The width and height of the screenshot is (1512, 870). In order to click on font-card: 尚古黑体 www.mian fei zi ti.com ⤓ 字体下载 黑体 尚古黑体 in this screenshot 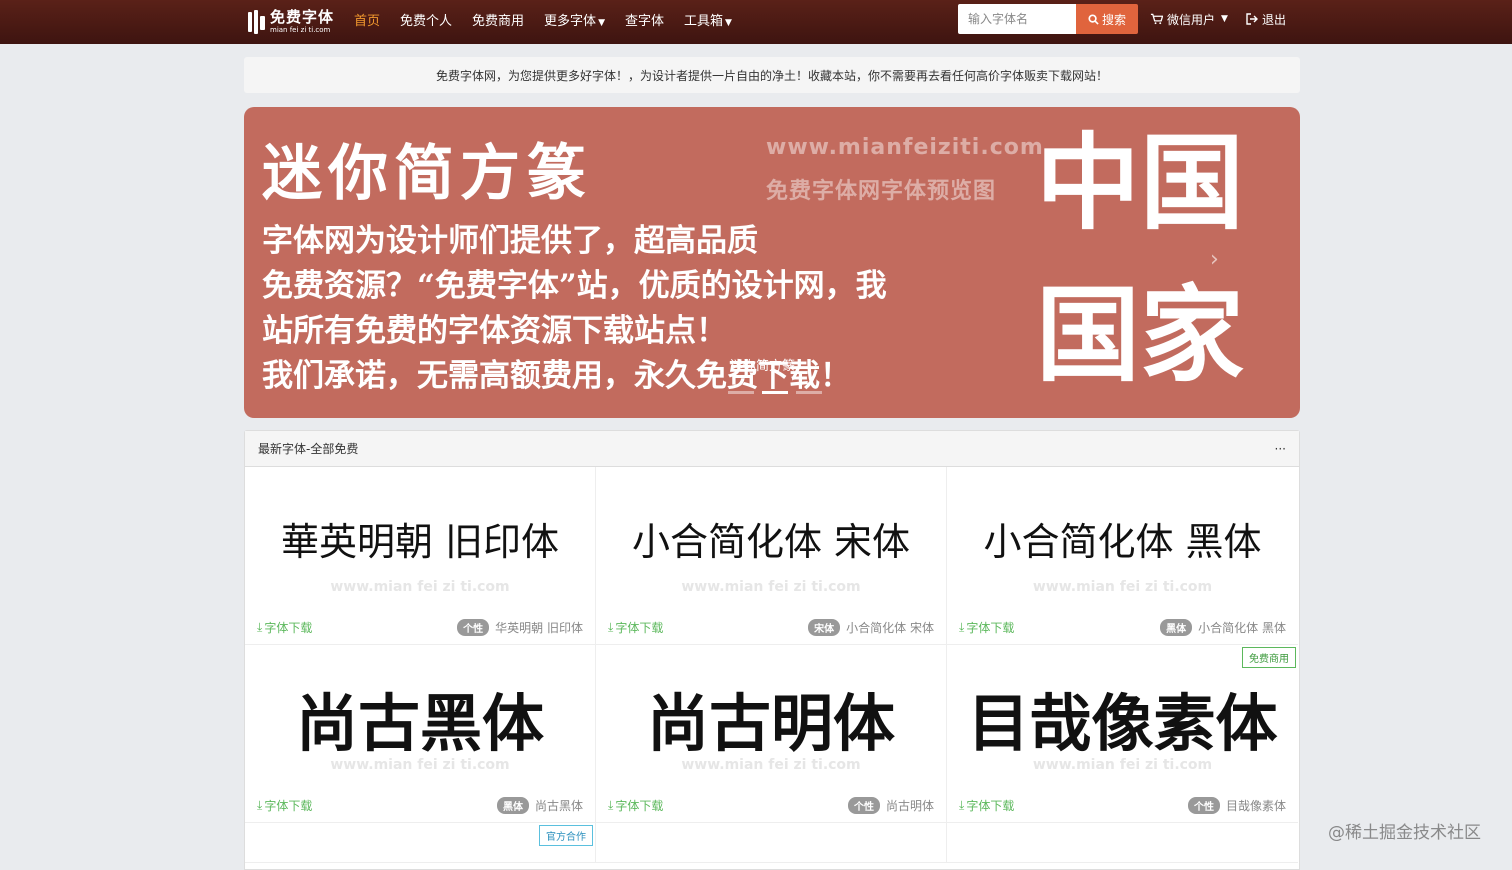, I will do `click(420, 734)`.